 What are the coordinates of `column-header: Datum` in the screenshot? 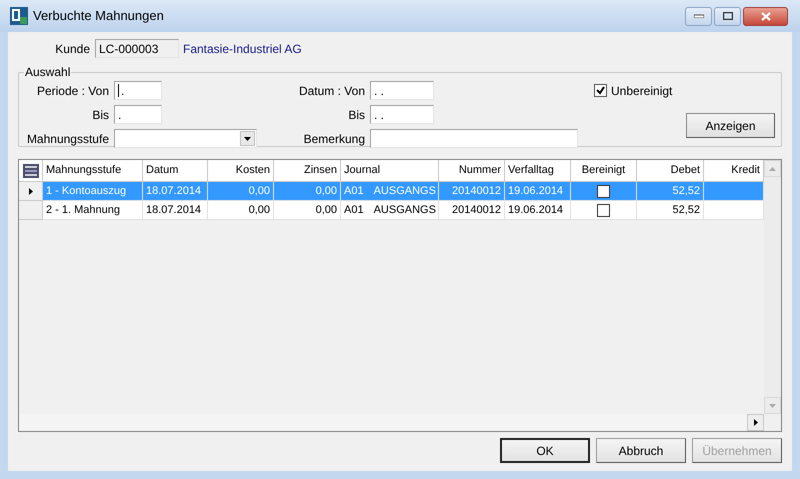 It's located at (175, 171).